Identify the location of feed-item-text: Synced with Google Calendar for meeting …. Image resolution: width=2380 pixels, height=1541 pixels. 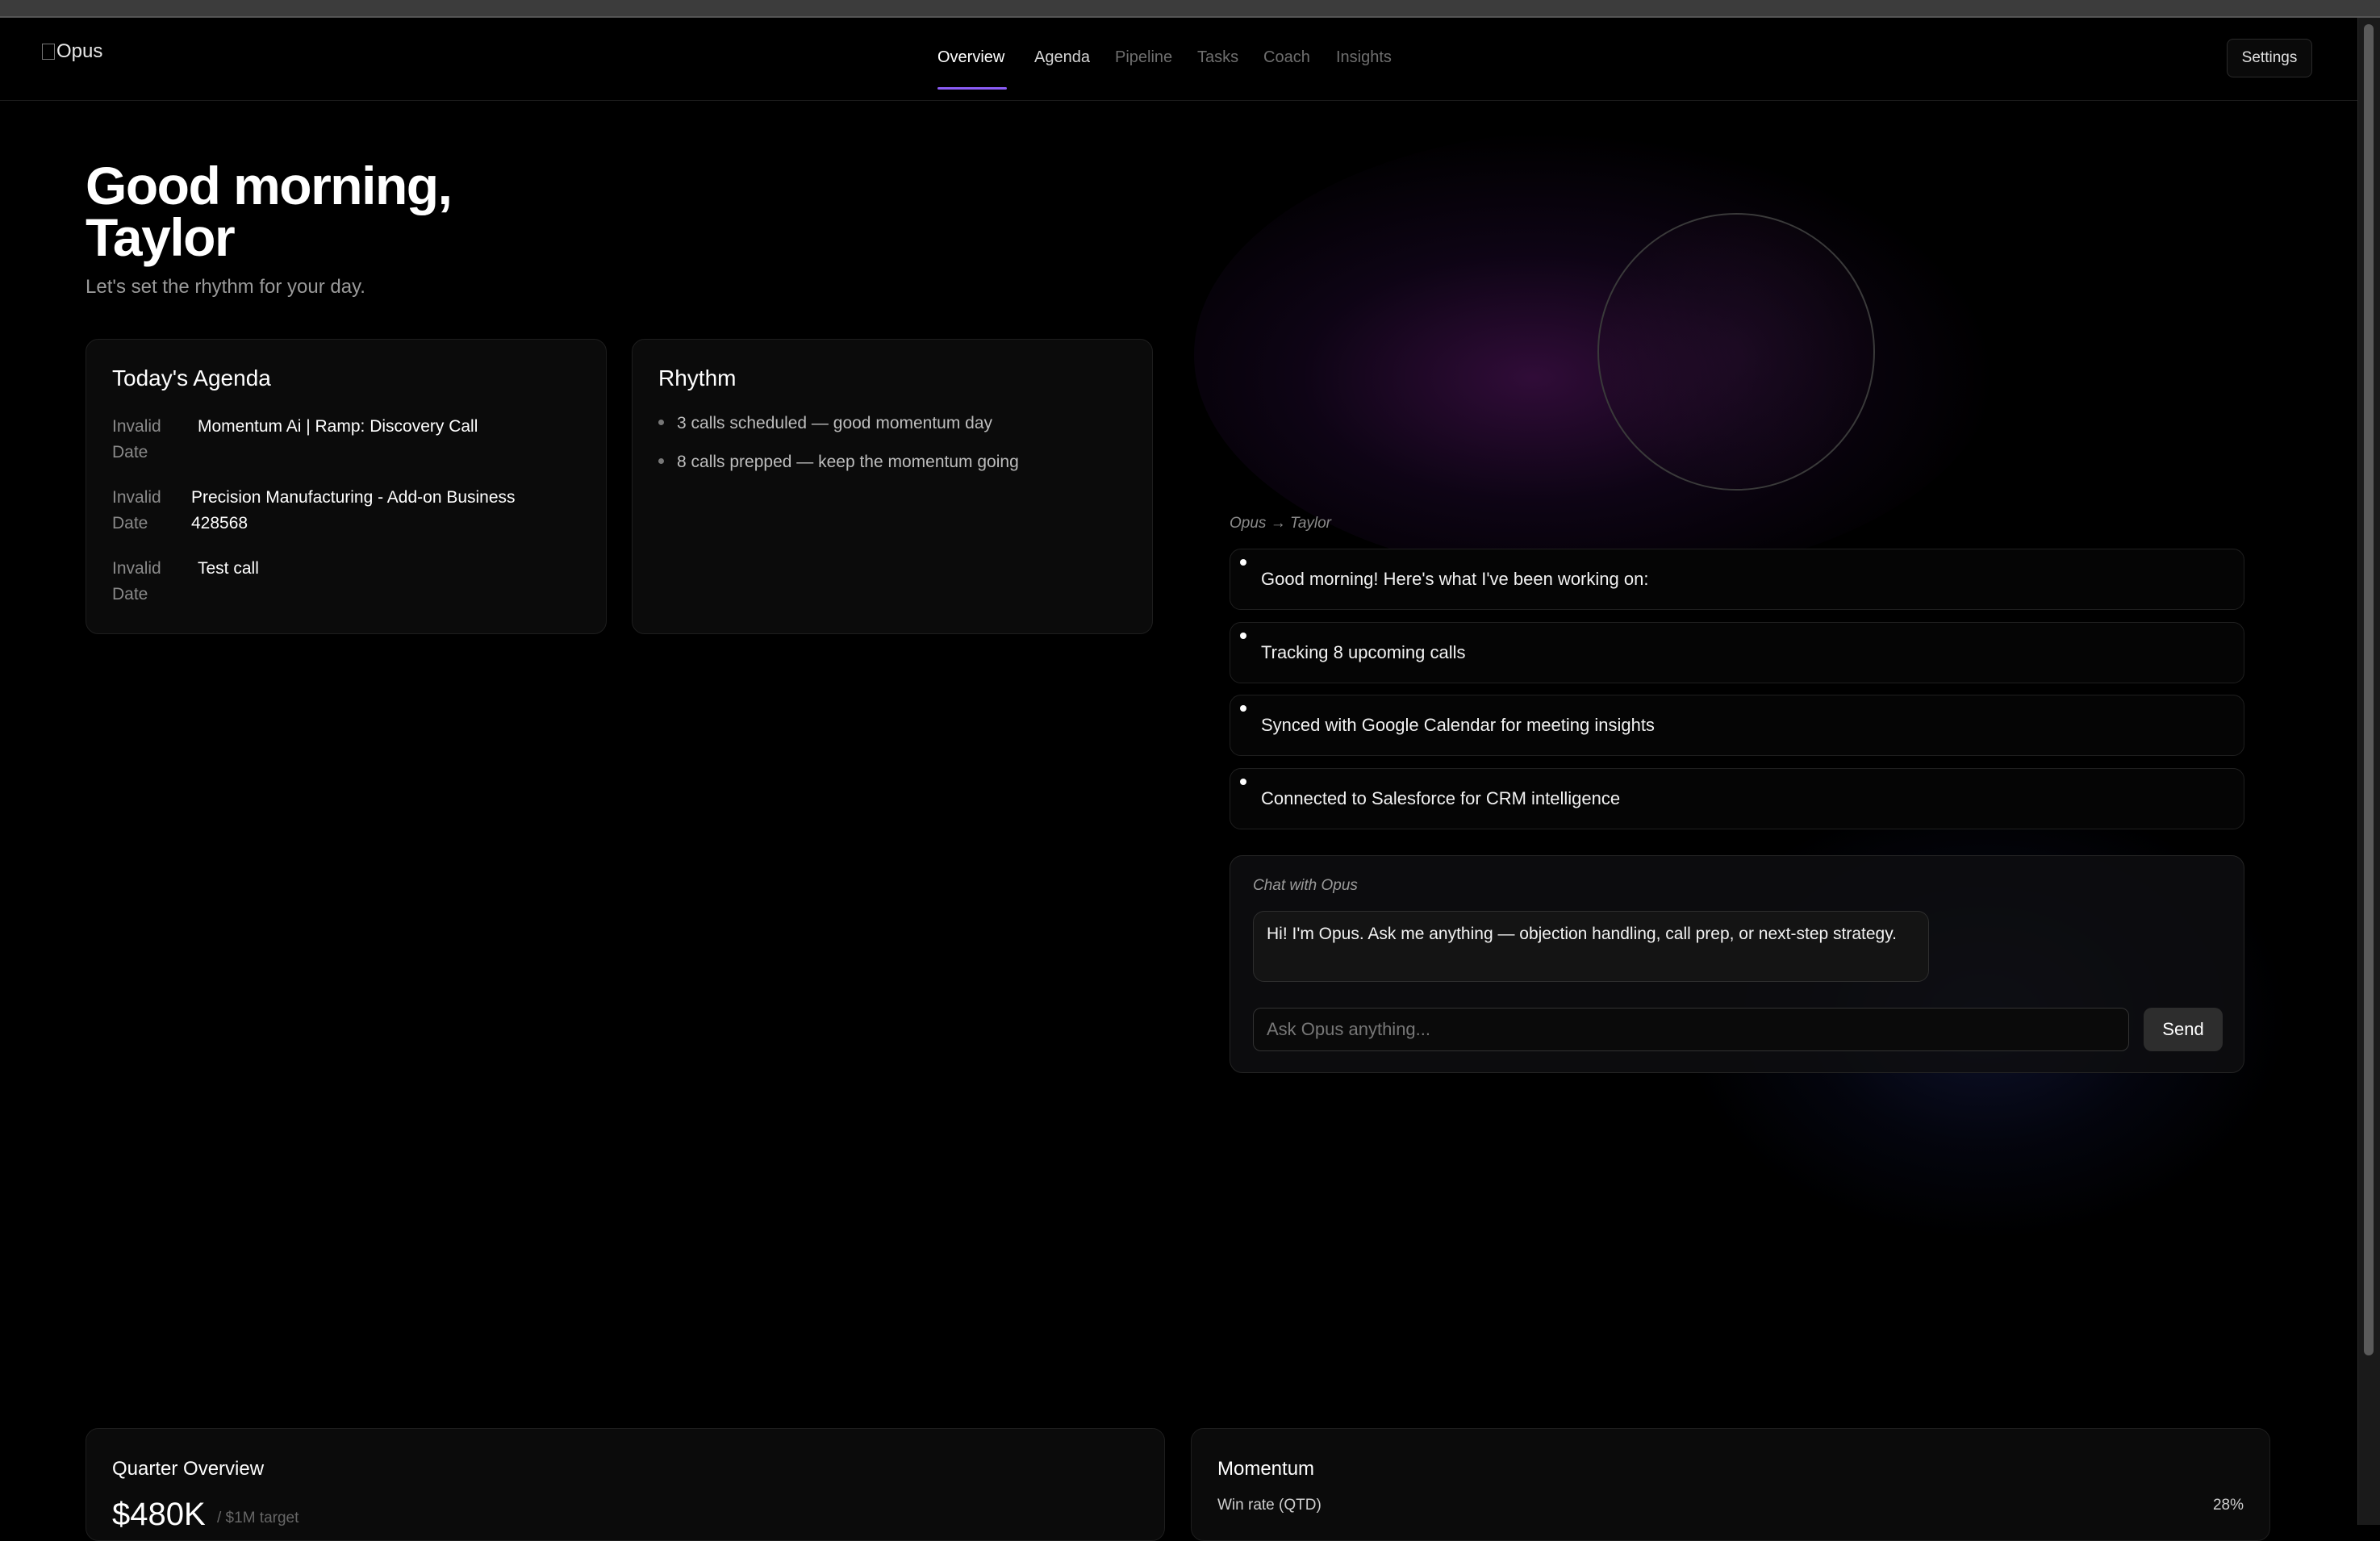
(1458, 725).